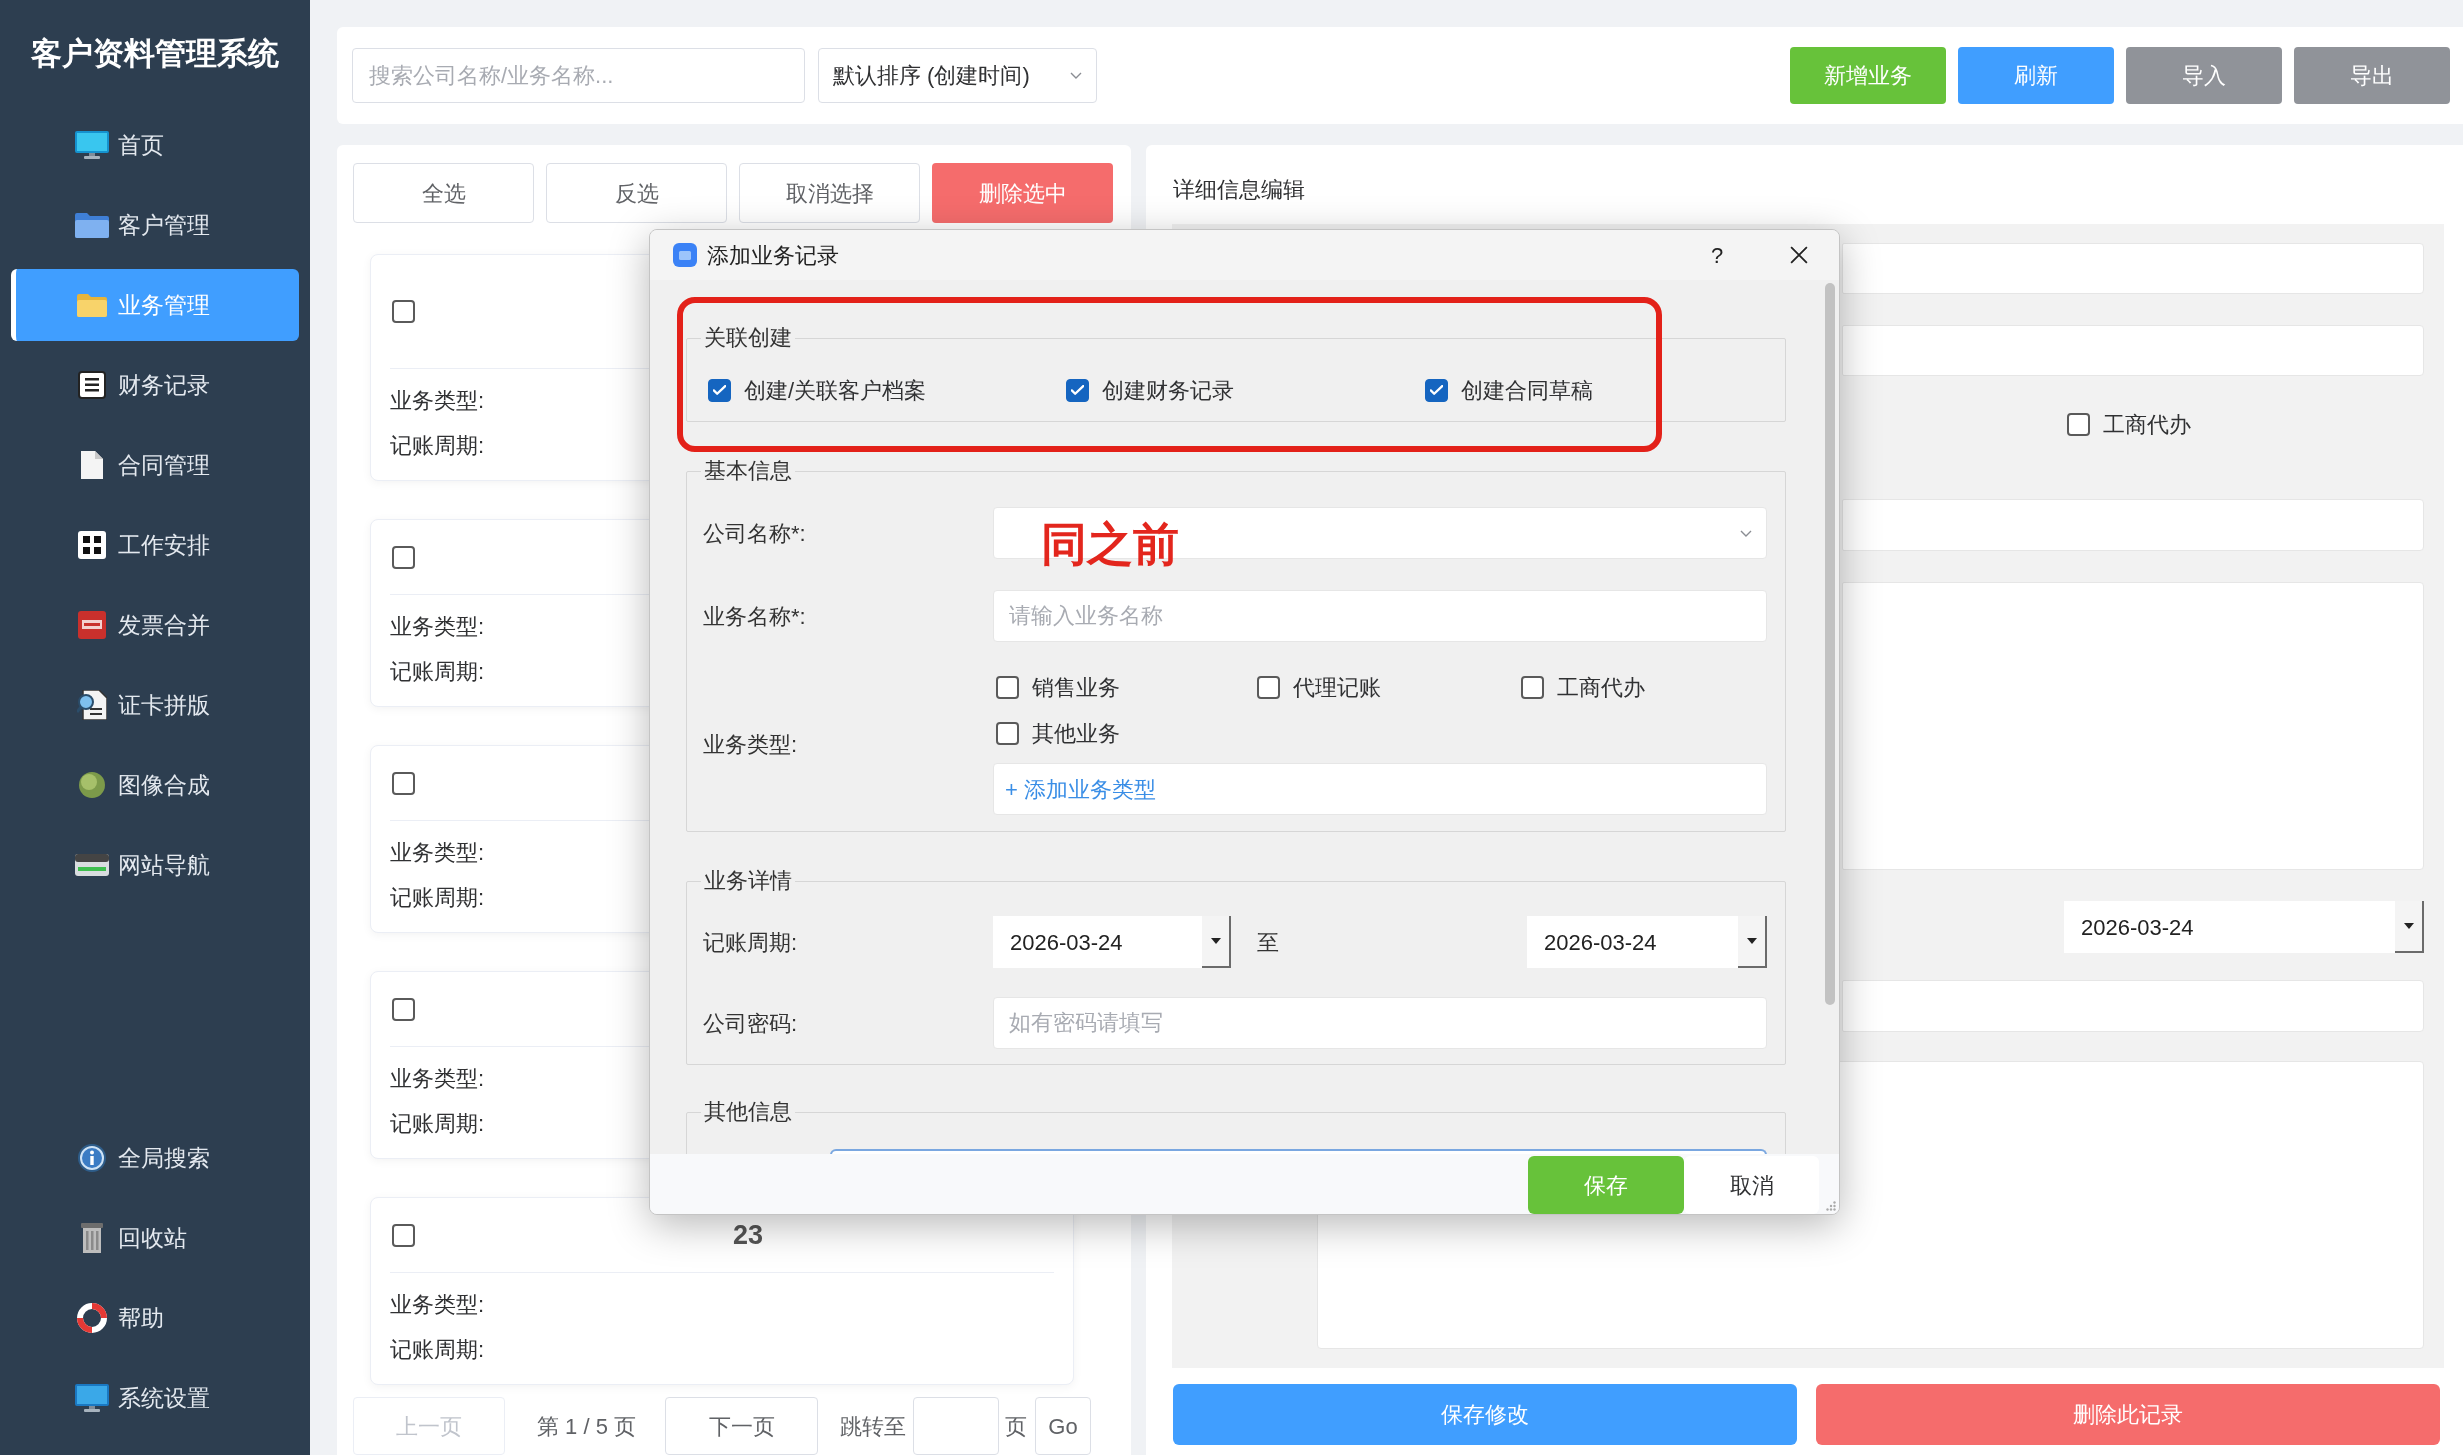  Describe the element at coordinates (155, 1318) in the screenshot. I see `sidebar-item: 帮助` at that location.